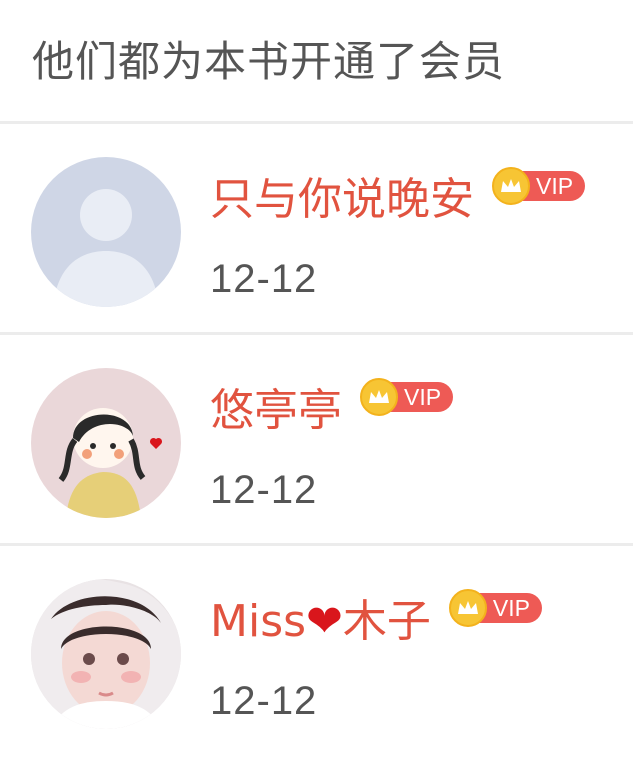  I want to click on default-avatar-icon, so click(106, 232).